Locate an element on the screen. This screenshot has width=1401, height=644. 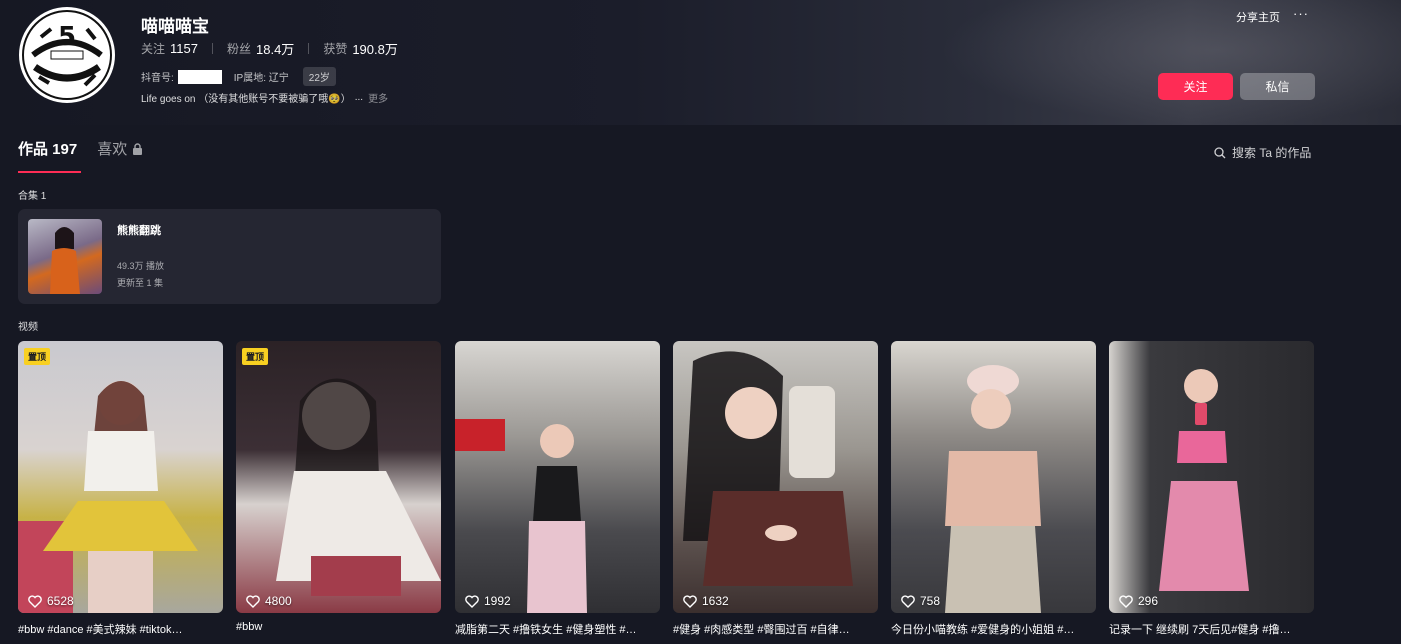
video-likes: 758 is located at coordinates (920, 601).